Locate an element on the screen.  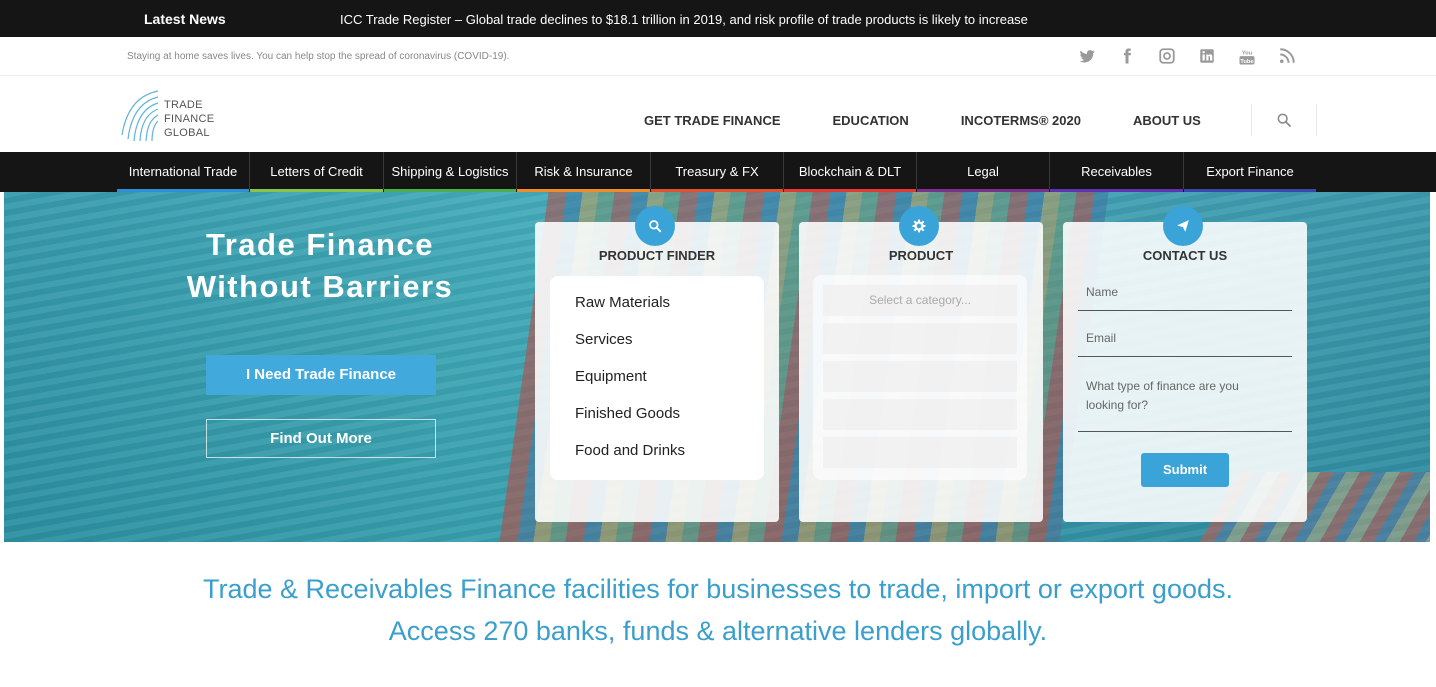
category-risk-insurance: Risk & Insurance is located at coordinates (583, 172).